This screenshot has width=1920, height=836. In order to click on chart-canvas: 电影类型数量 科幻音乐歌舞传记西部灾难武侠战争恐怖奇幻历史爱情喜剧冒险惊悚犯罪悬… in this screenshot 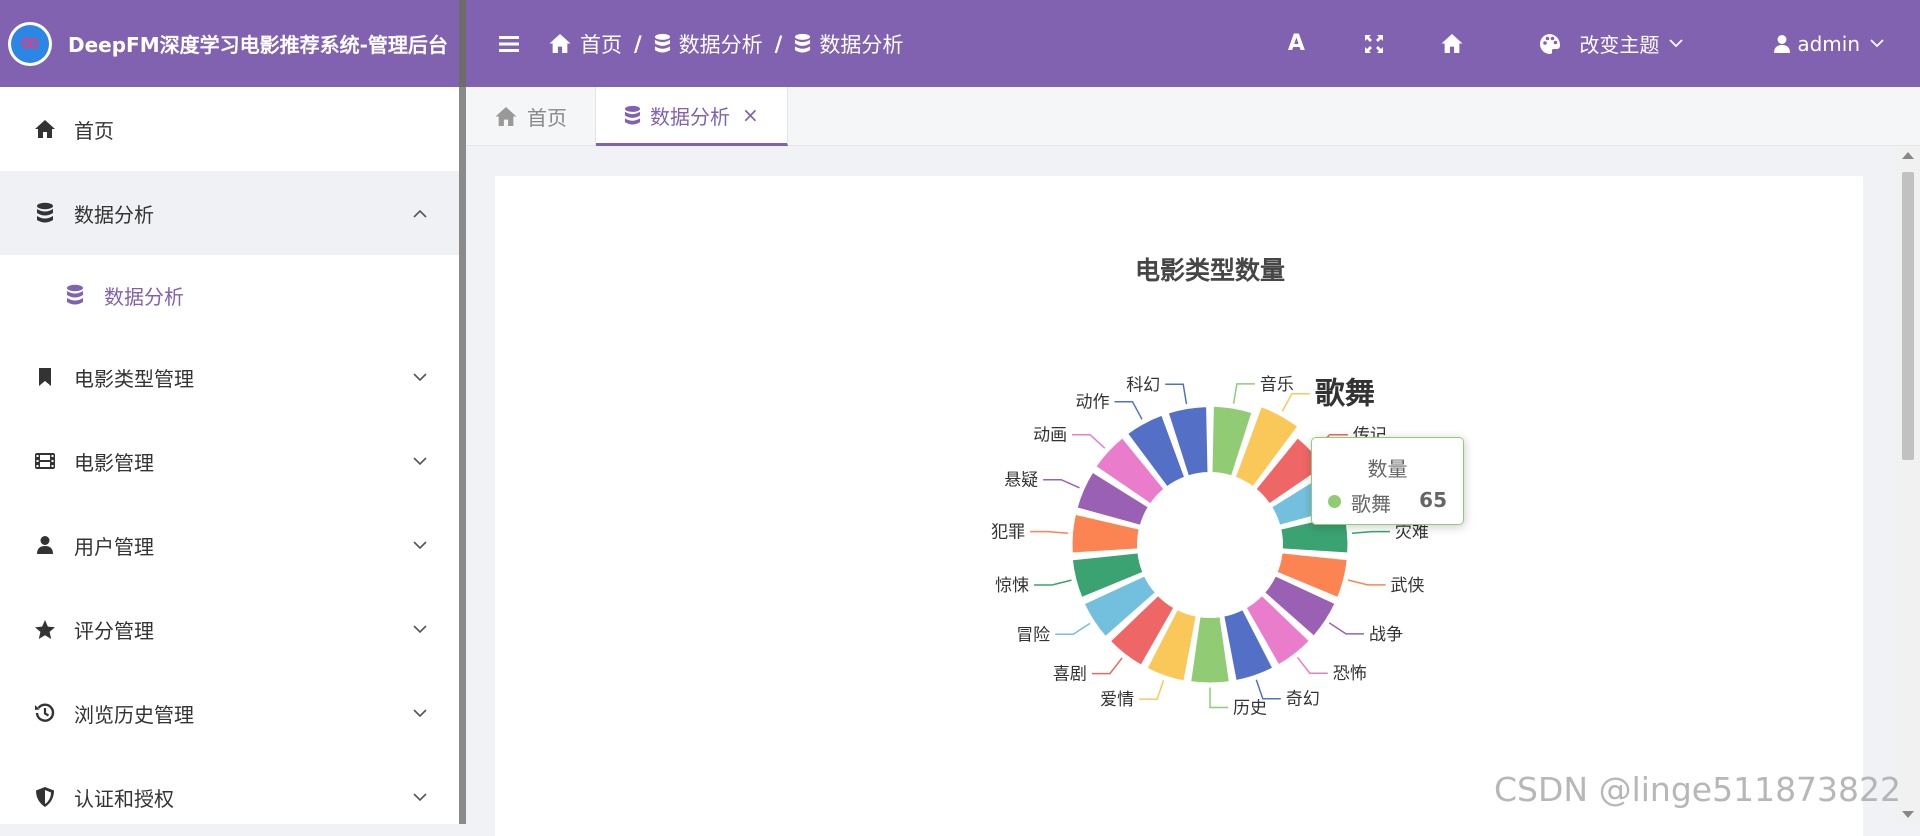, I will do `click(1210, 487)`.